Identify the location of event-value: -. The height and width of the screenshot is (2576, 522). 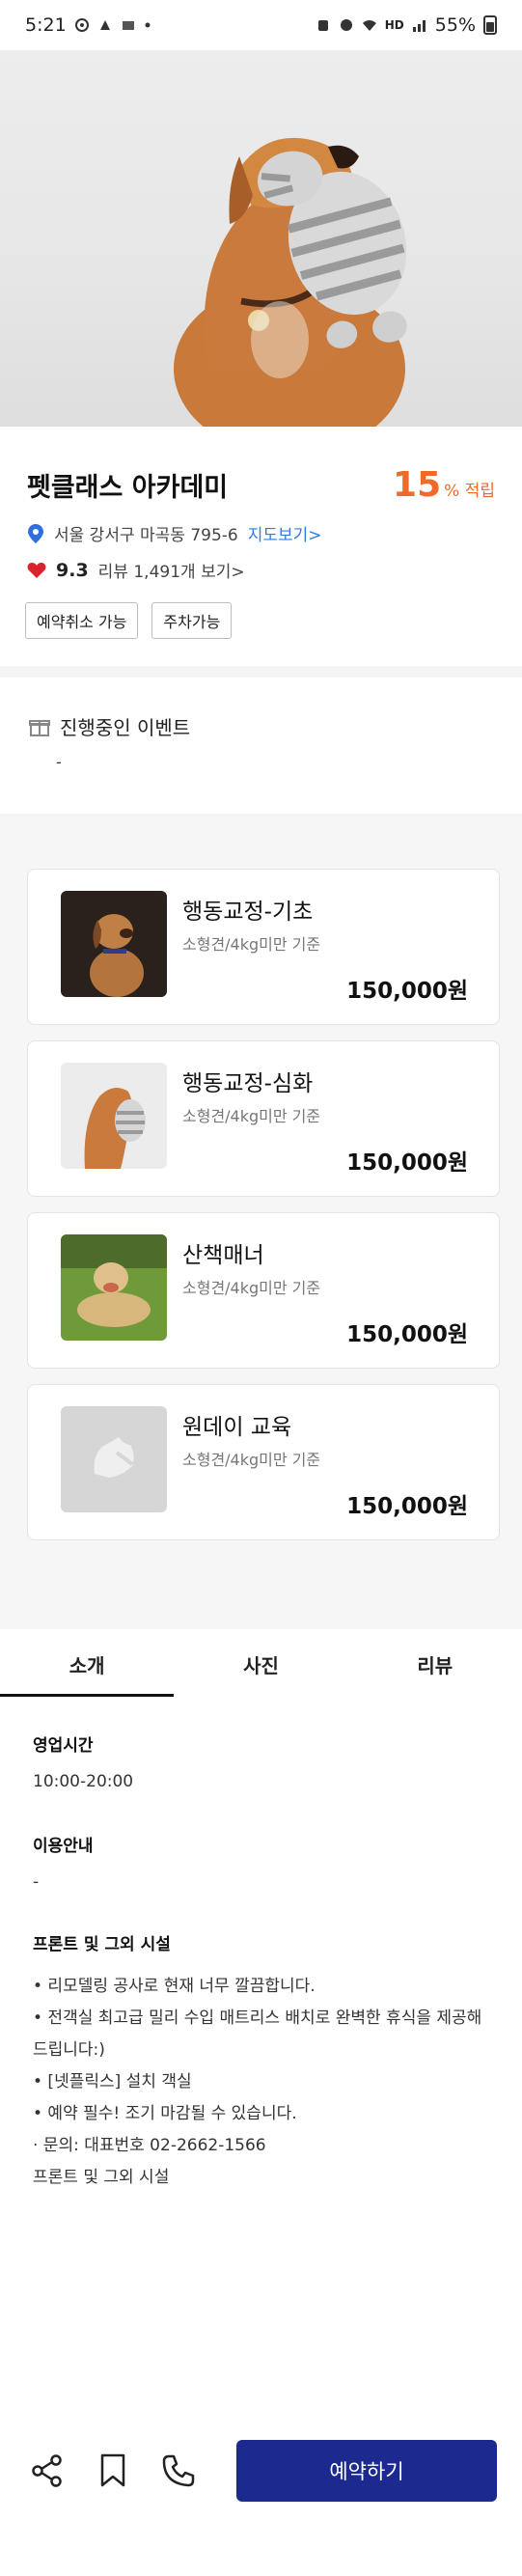
(59, 762).